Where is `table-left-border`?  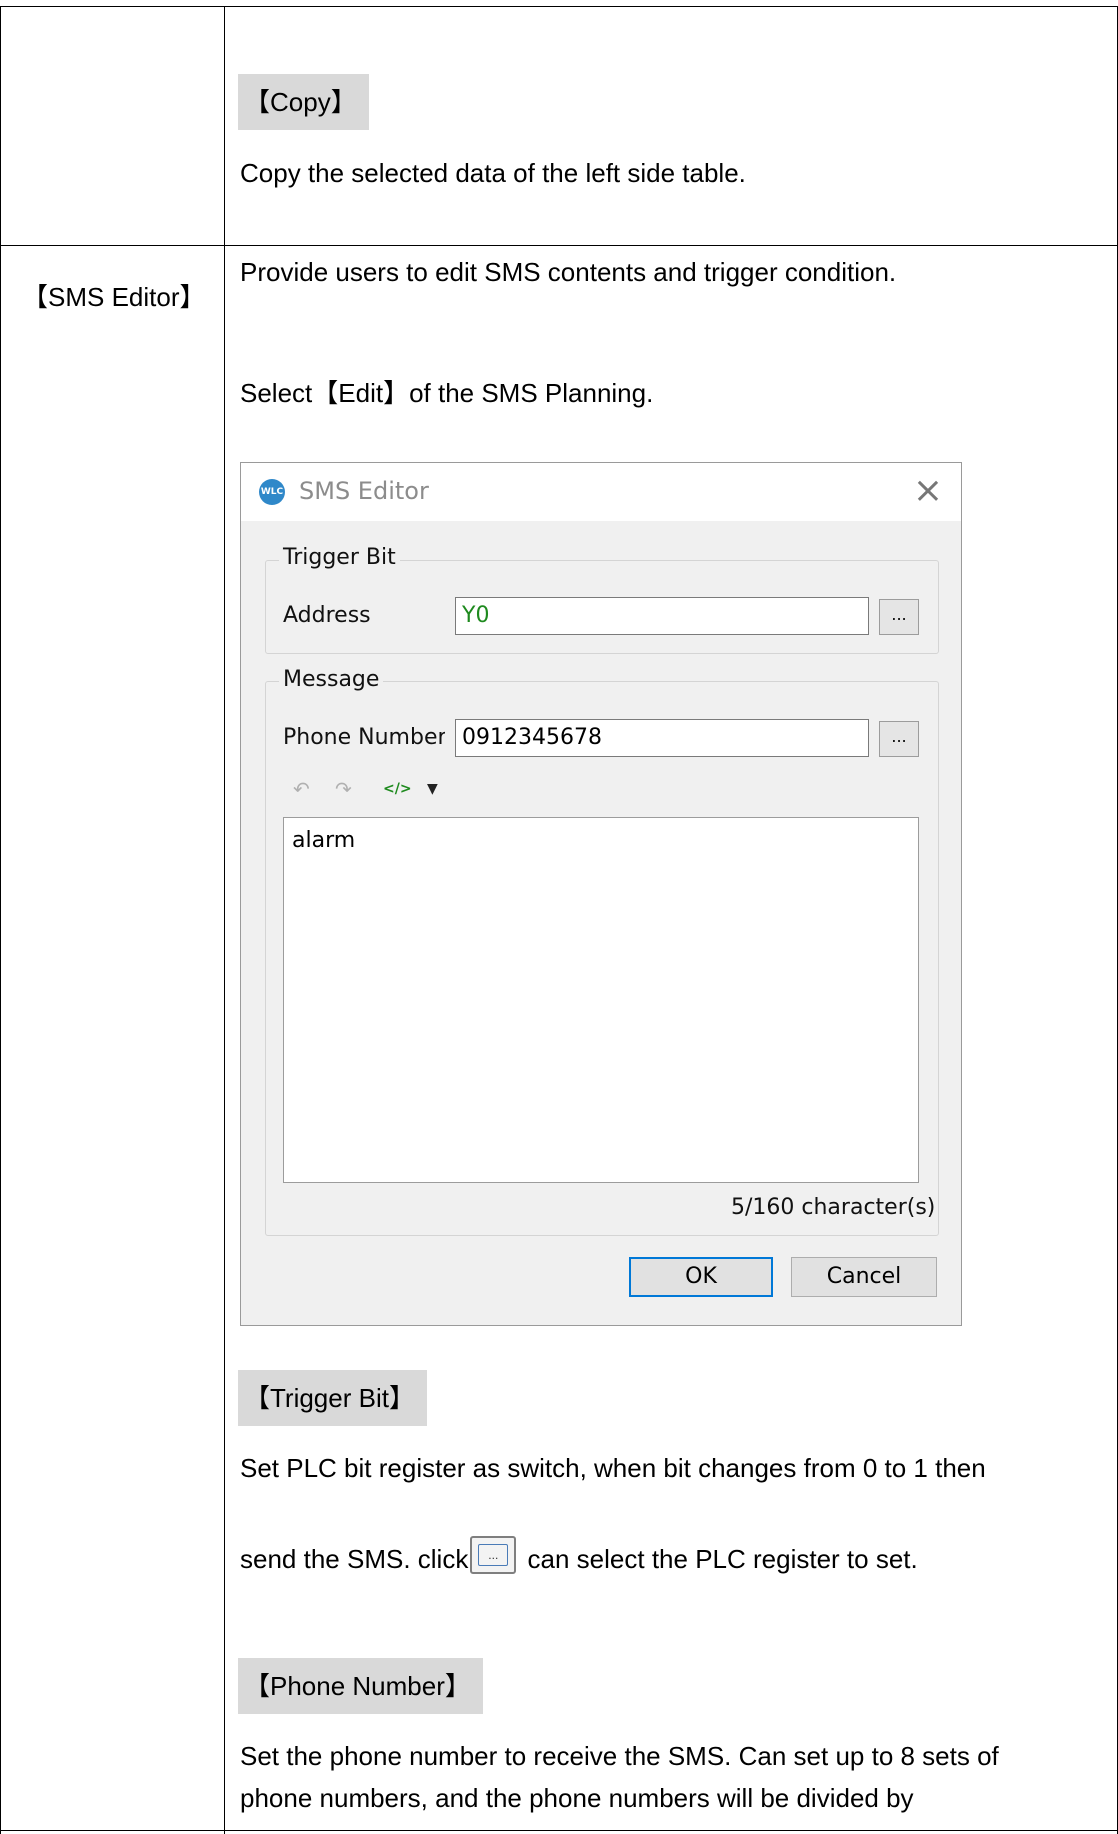
table-left-border is located at coordinates (0, 920).